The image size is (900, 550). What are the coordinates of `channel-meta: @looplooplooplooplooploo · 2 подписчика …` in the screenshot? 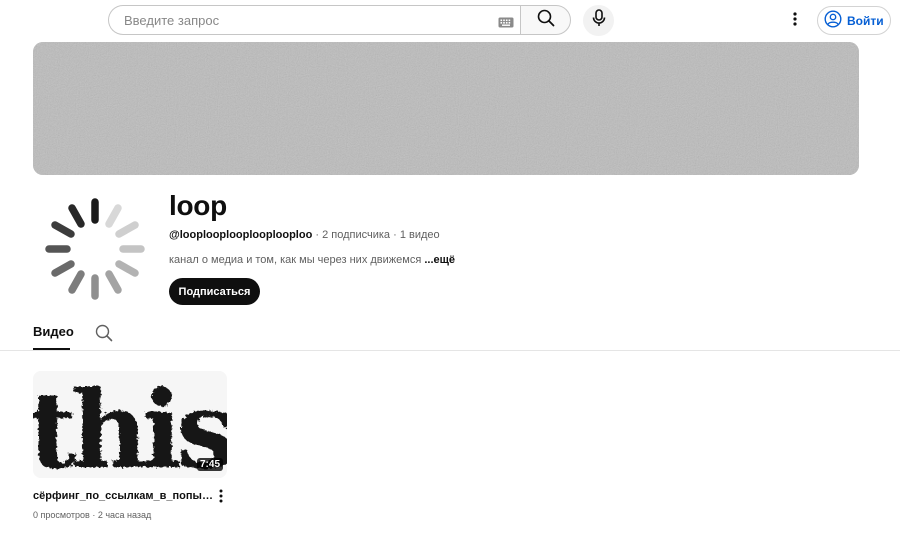 It's located at (304, 235).